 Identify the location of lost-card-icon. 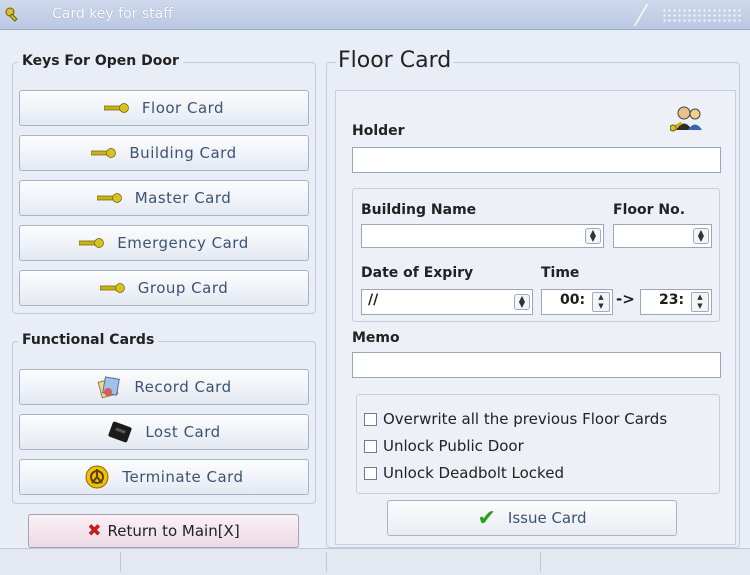
(120, 432).